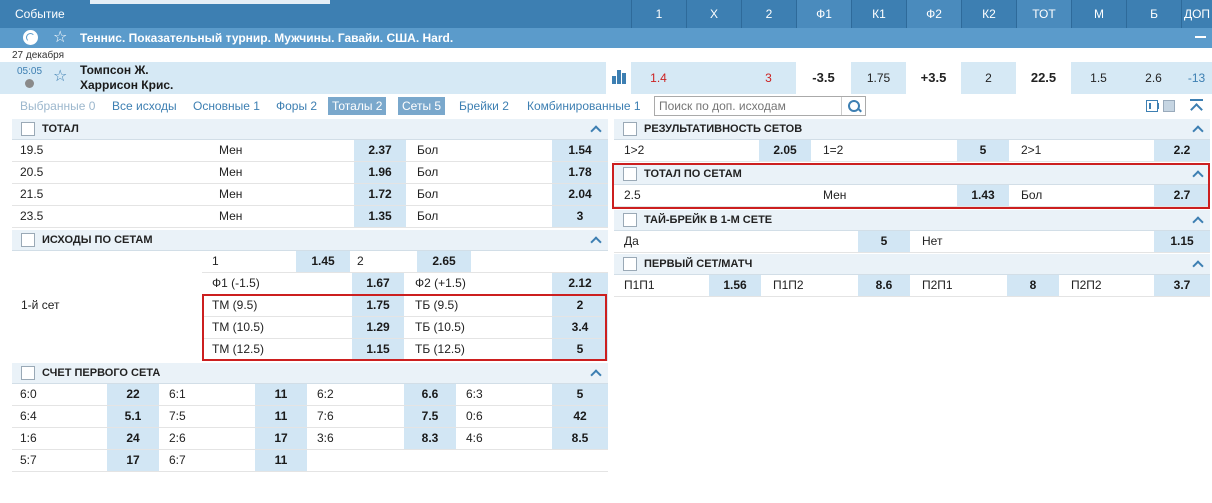 This screenshot has width=1212, height=503. What do you see at coordinates (768, 14) in the screenshot?
I see `column-header-2: 2` at bounding box center [768, 14].